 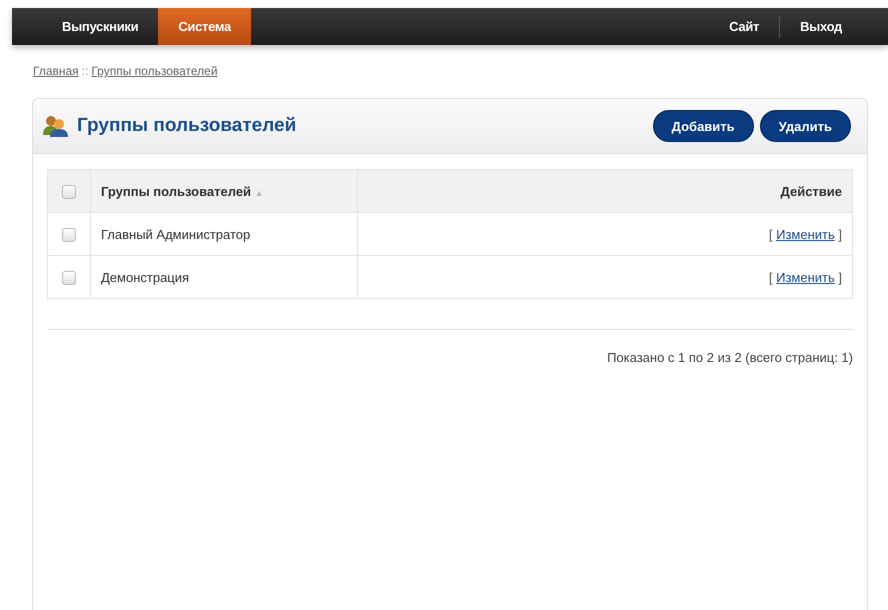 I want to click on panel-title: Группы пользователей, so click(x=186, y=126).